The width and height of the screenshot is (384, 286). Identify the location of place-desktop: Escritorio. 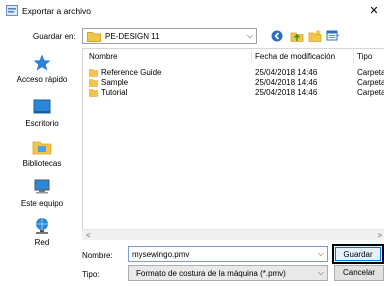
(42, 117).